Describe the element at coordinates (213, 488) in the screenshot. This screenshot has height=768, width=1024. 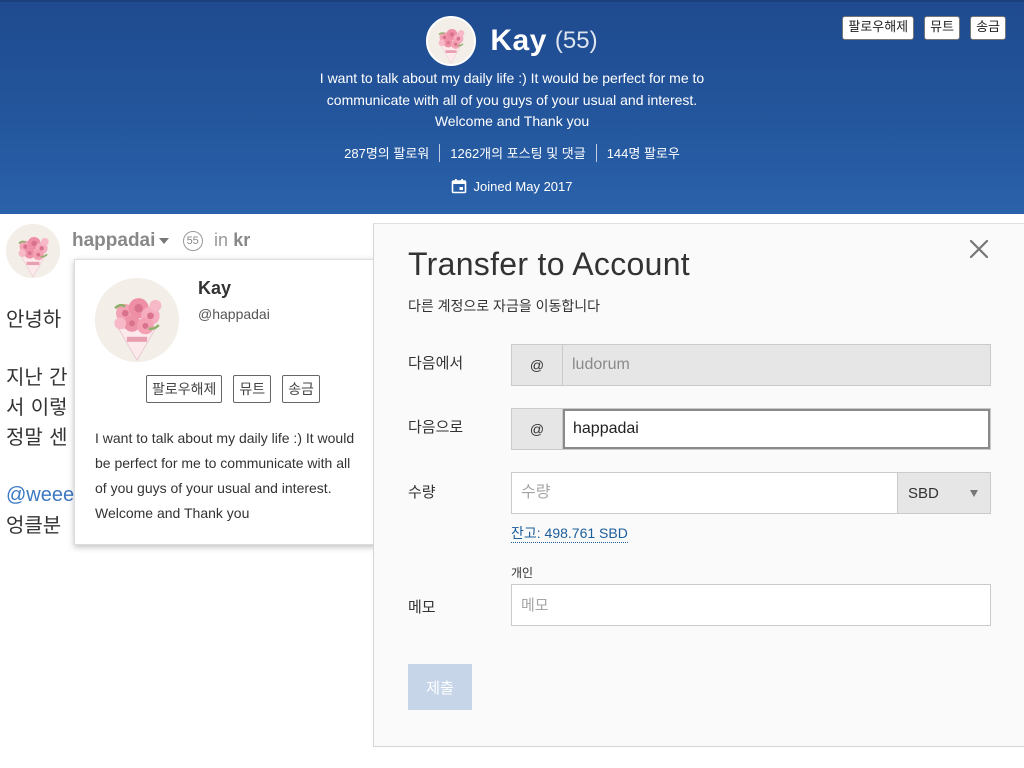
I see `about-line: of you guys of your usual and interest.` at that location.